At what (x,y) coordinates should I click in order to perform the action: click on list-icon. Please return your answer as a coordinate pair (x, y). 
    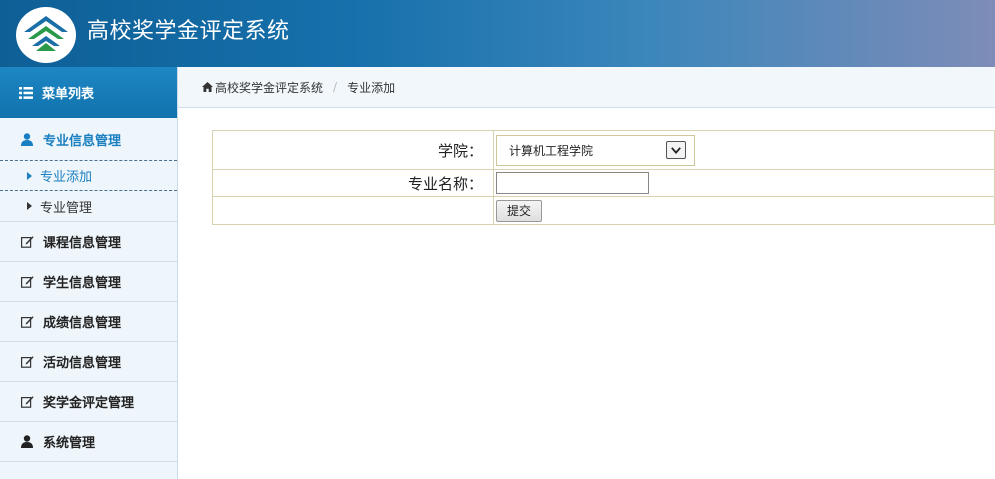
    Looking at the image, I should click on (26, 92).